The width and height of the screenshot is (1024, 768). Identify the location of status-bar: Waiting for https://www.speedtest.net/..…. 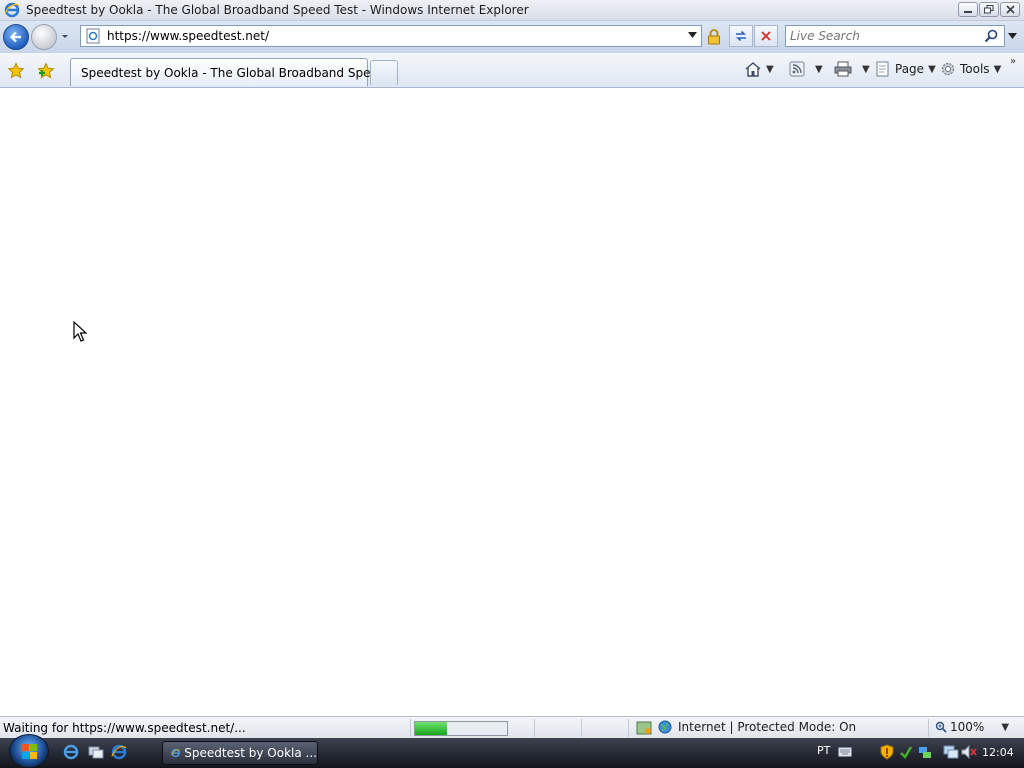
(512, 727).